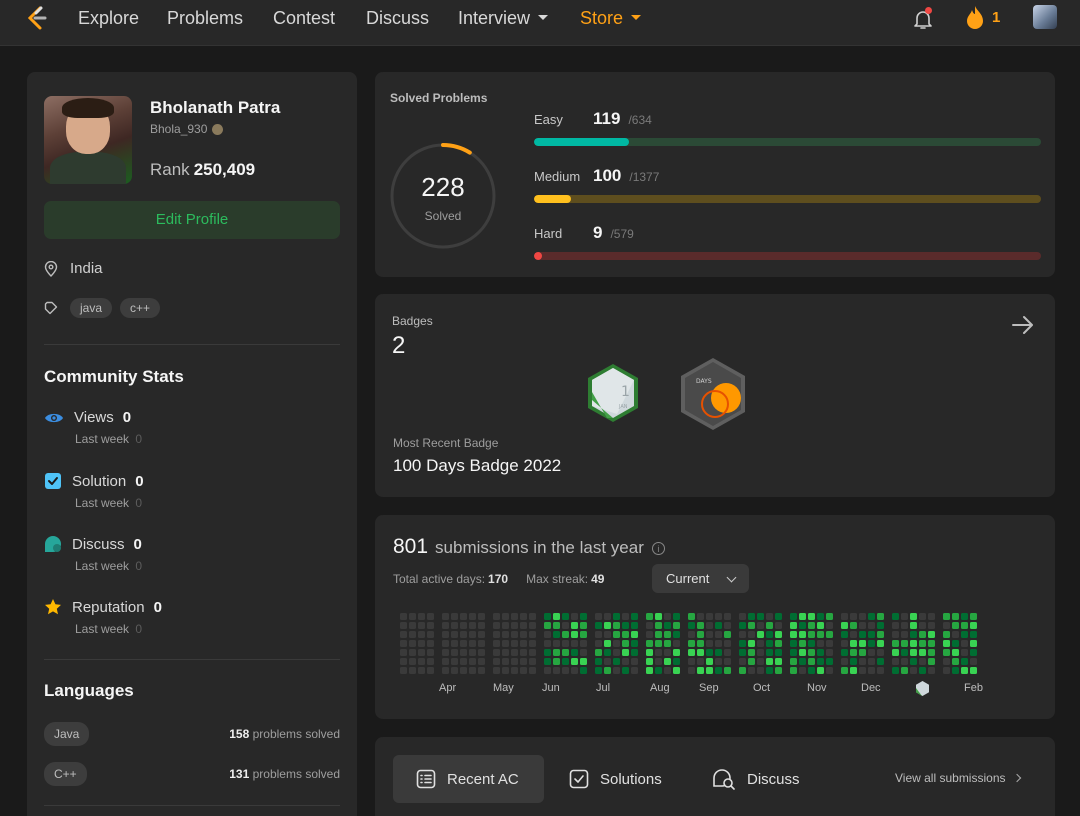 Image resolution: width=1080 pixels, height=816 pixels. I want to click on avatar, so click(1045, 17).